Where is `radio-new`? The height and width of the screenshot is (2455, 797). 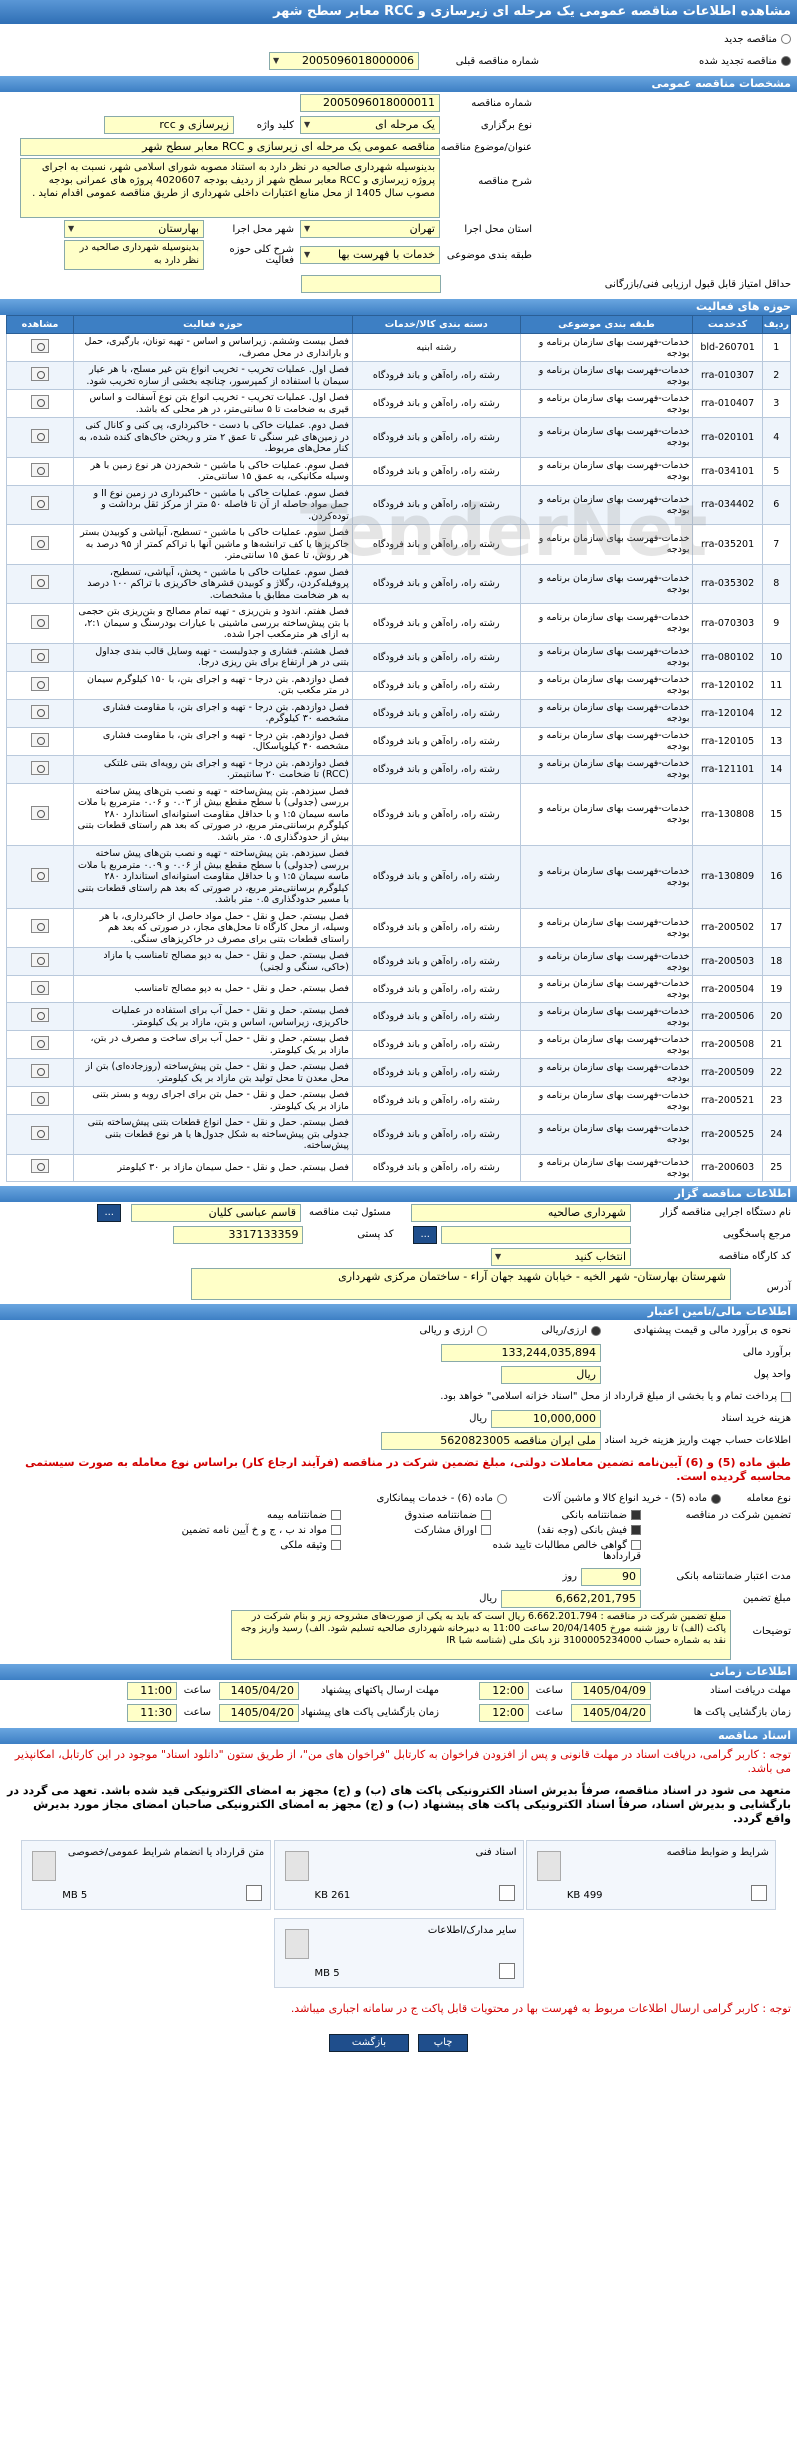 radio-new is located at coordinates (786, 39).